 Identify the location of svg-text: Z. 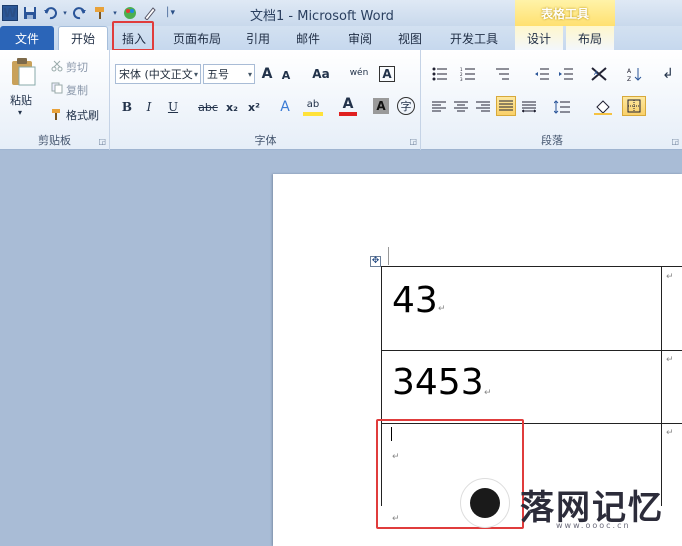
(629, 79).